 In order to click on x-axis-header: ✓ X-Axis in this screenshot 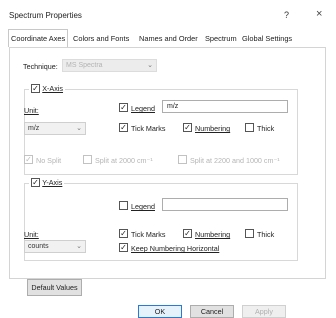, I will do `click(47, 89)`.